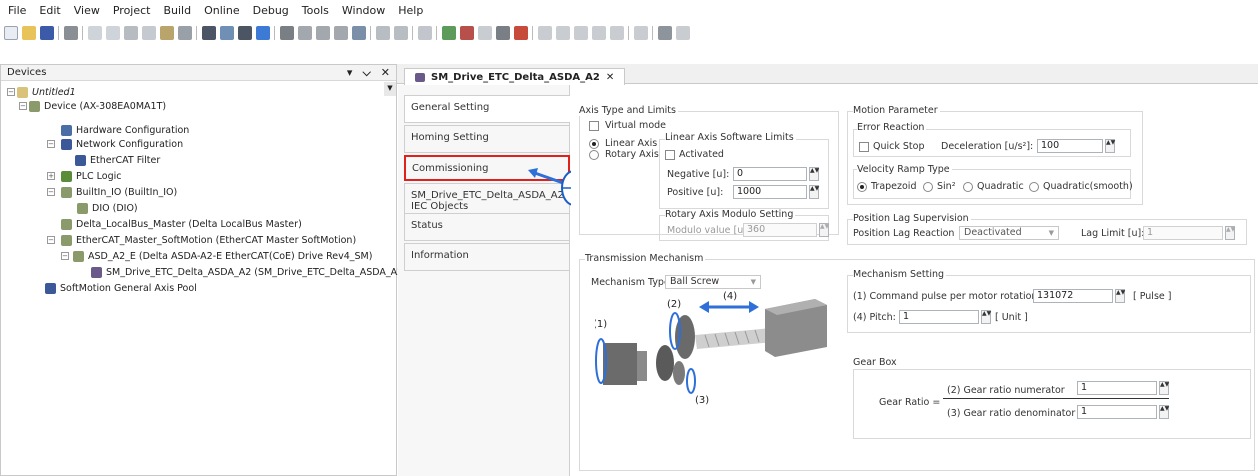 This screenshot has width=1258, height=476. What do you see at coordinates (97, 106) in the screenshot?
I see `tree-item-device: Device (AX-308EA0MA1T)` at bounding box center [97, 106].